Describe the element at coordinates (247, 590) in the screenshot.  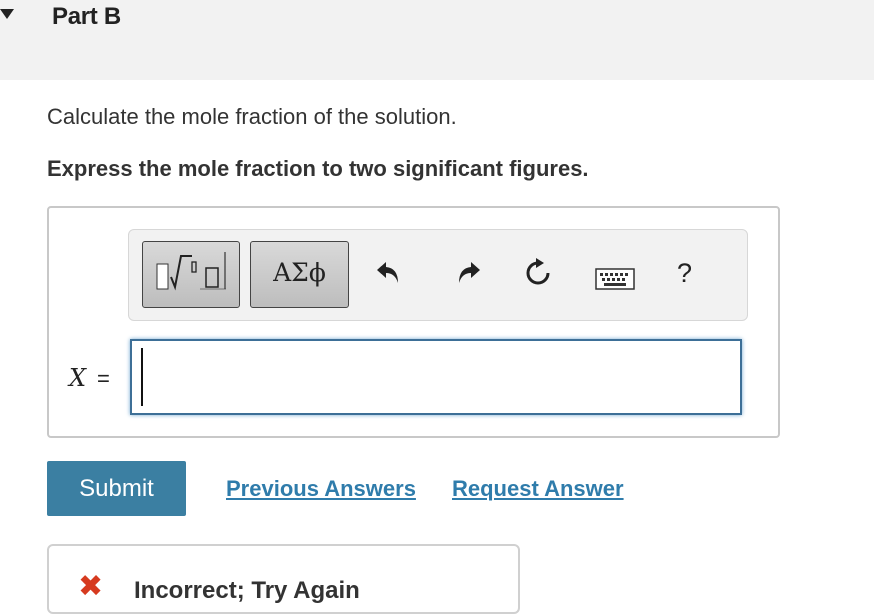
I see `feedback-text: Incorrect; Try Again` at that location.